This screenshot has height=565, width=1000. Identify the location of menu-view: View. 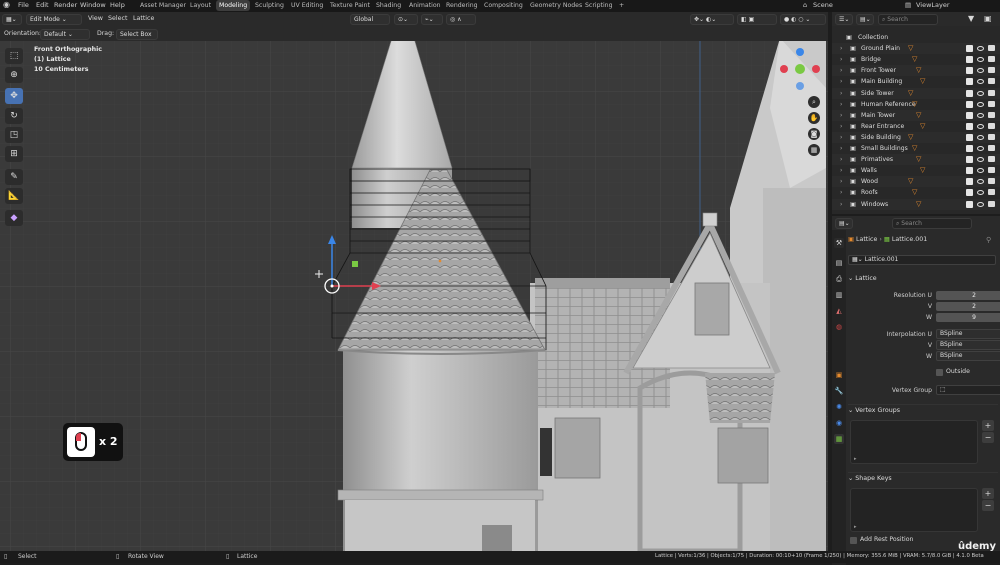
(95, 18).